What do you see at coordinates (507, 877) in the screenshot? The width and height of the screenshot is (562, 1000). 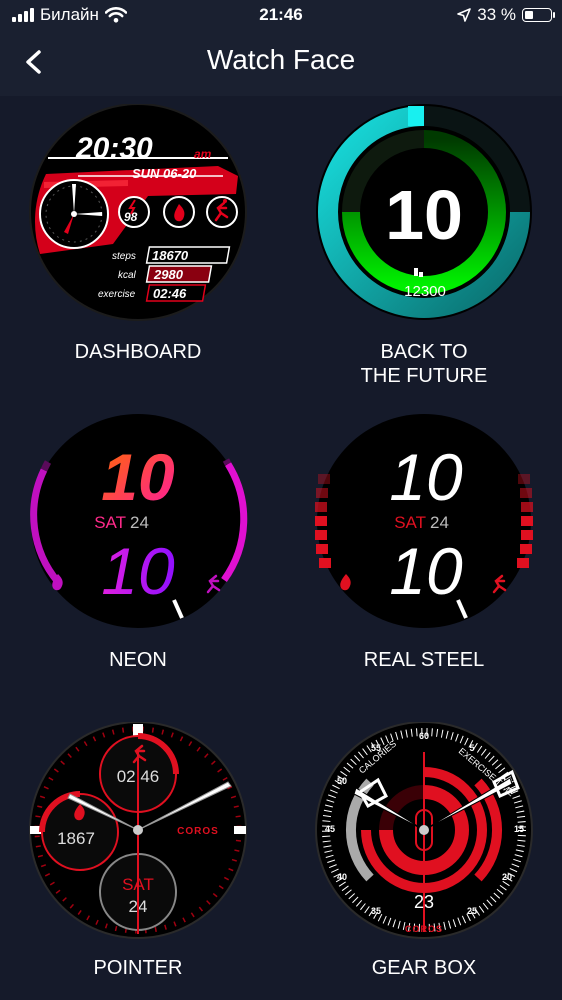 I see `dial-number: 20` at bounding box center [507, 877].